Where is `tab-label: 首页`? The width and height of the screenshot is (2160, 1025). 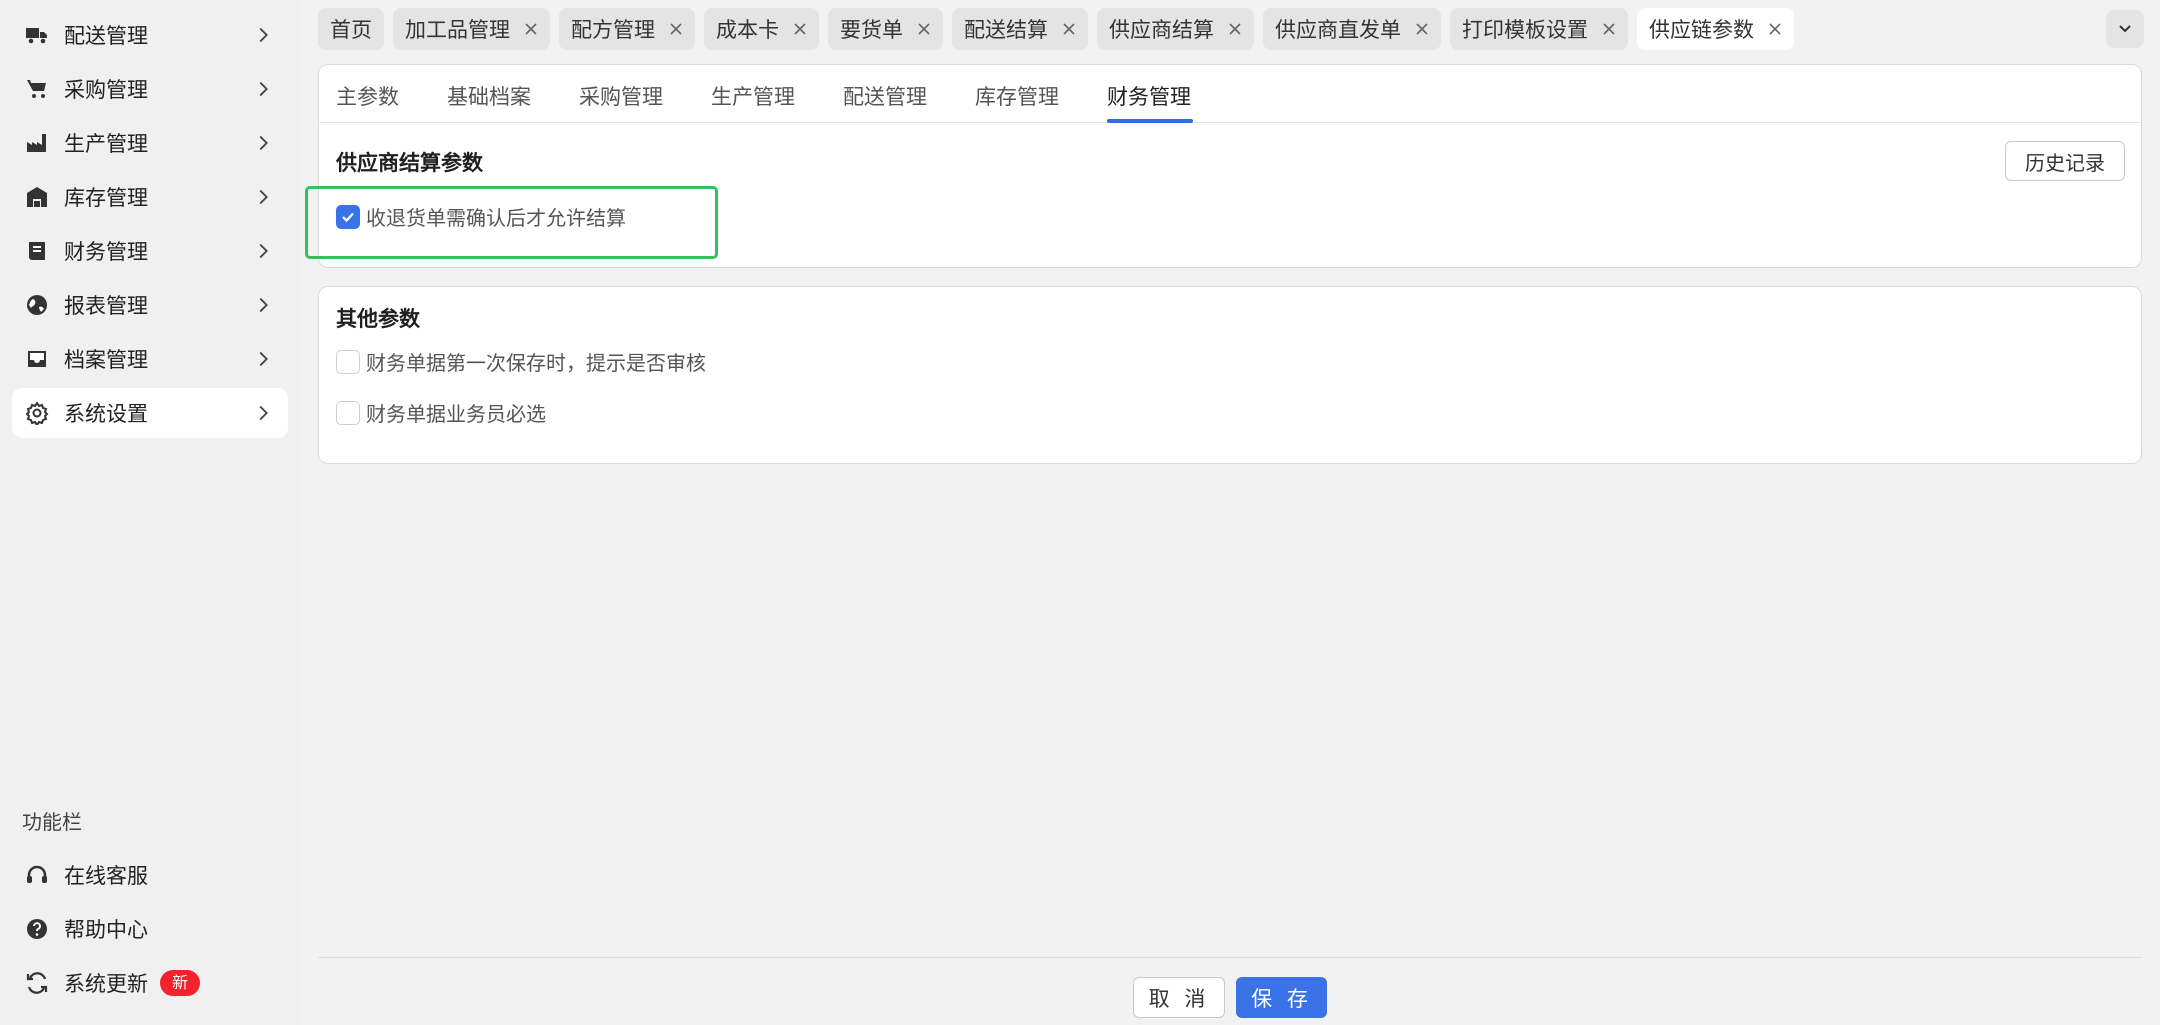 tab-label: 首页 is located at coordinates (351, 30).